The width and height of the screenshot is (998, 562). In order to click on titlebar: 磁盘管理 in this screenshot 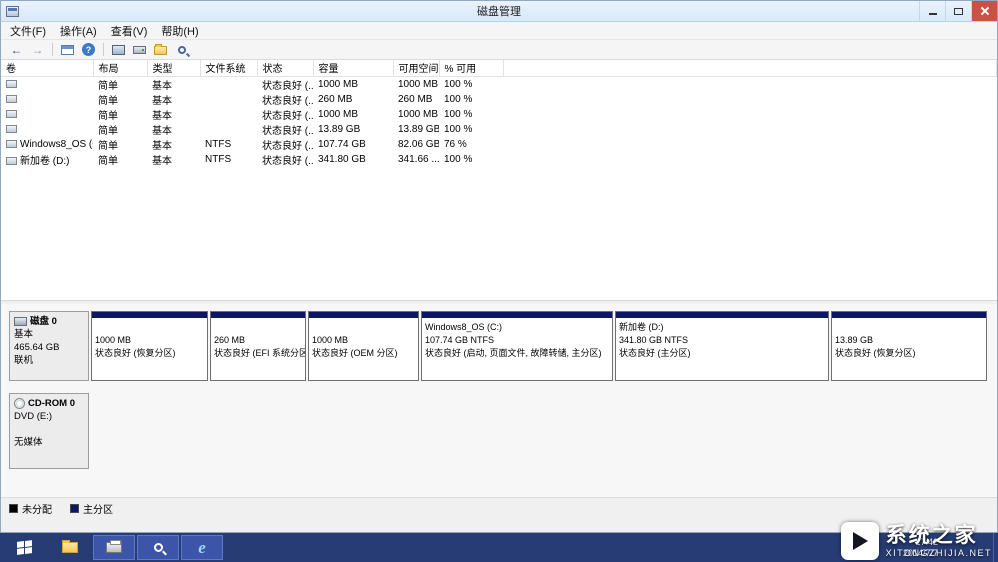, I will do `click(499, 11)`.